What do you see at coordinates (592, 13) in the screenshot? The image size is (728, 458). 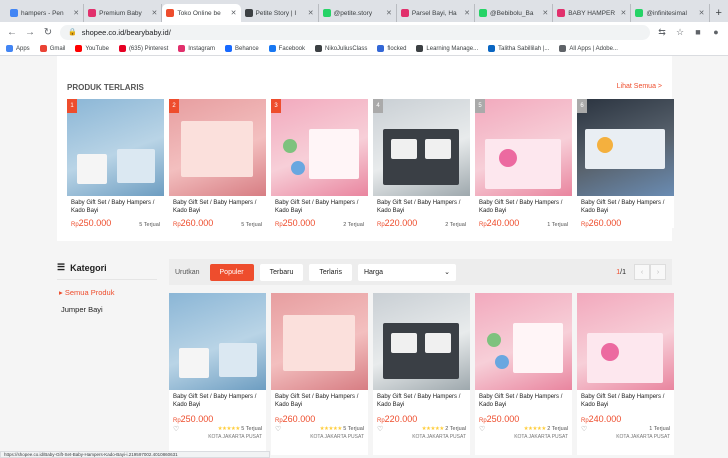 I see `browser-tab: BABY HAMPER ✕` at bounding box center [592, 13].